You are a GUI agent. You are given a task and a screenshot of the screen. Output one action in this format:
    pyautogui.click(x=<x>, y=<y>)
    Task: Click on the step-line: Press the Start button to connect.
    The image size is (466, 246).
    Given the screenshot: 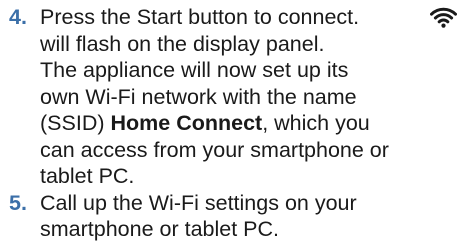 What is the action you would take?
    pyautogui.click(x=250, y=17)
    